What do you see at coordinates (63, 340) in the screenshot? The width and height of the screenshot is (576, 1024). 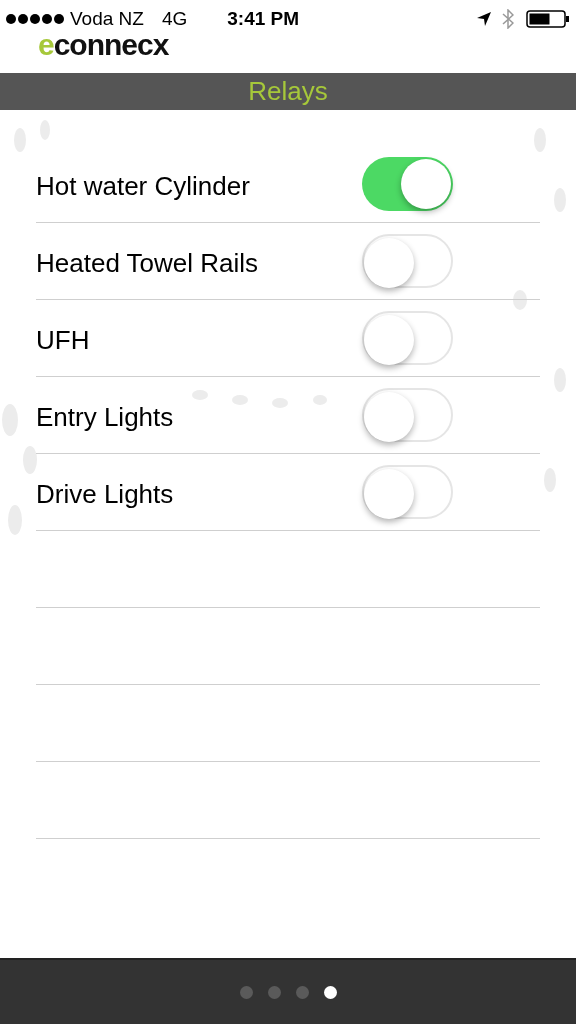 I see `relay-name: UFH` at bounding box center [63, 340].